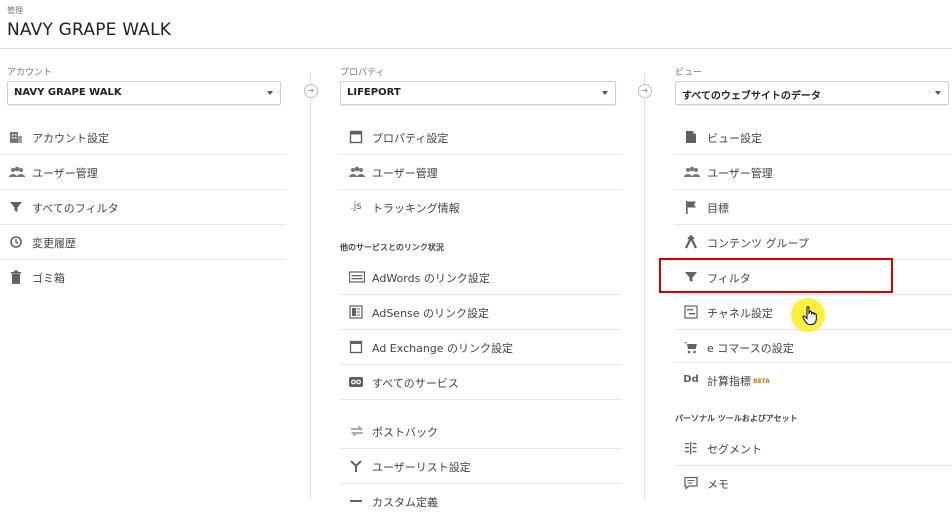  What do you see at coordinates (415, 383) in the screenshot?
I see `item-label: すべてのサービス` at bounding box center [415, 383].